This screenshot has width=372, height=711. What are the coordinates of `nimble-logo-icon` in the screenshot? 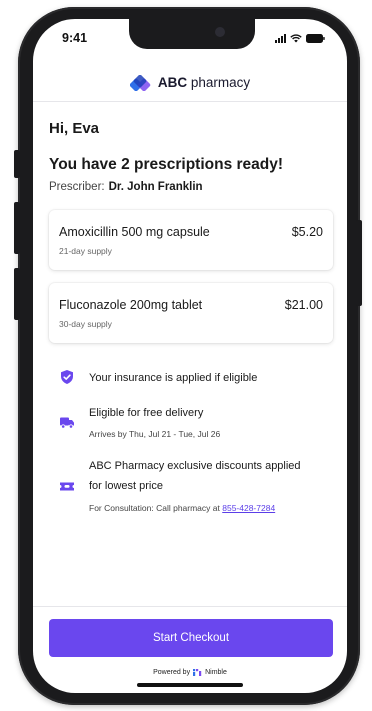 It's located at (197, 672).